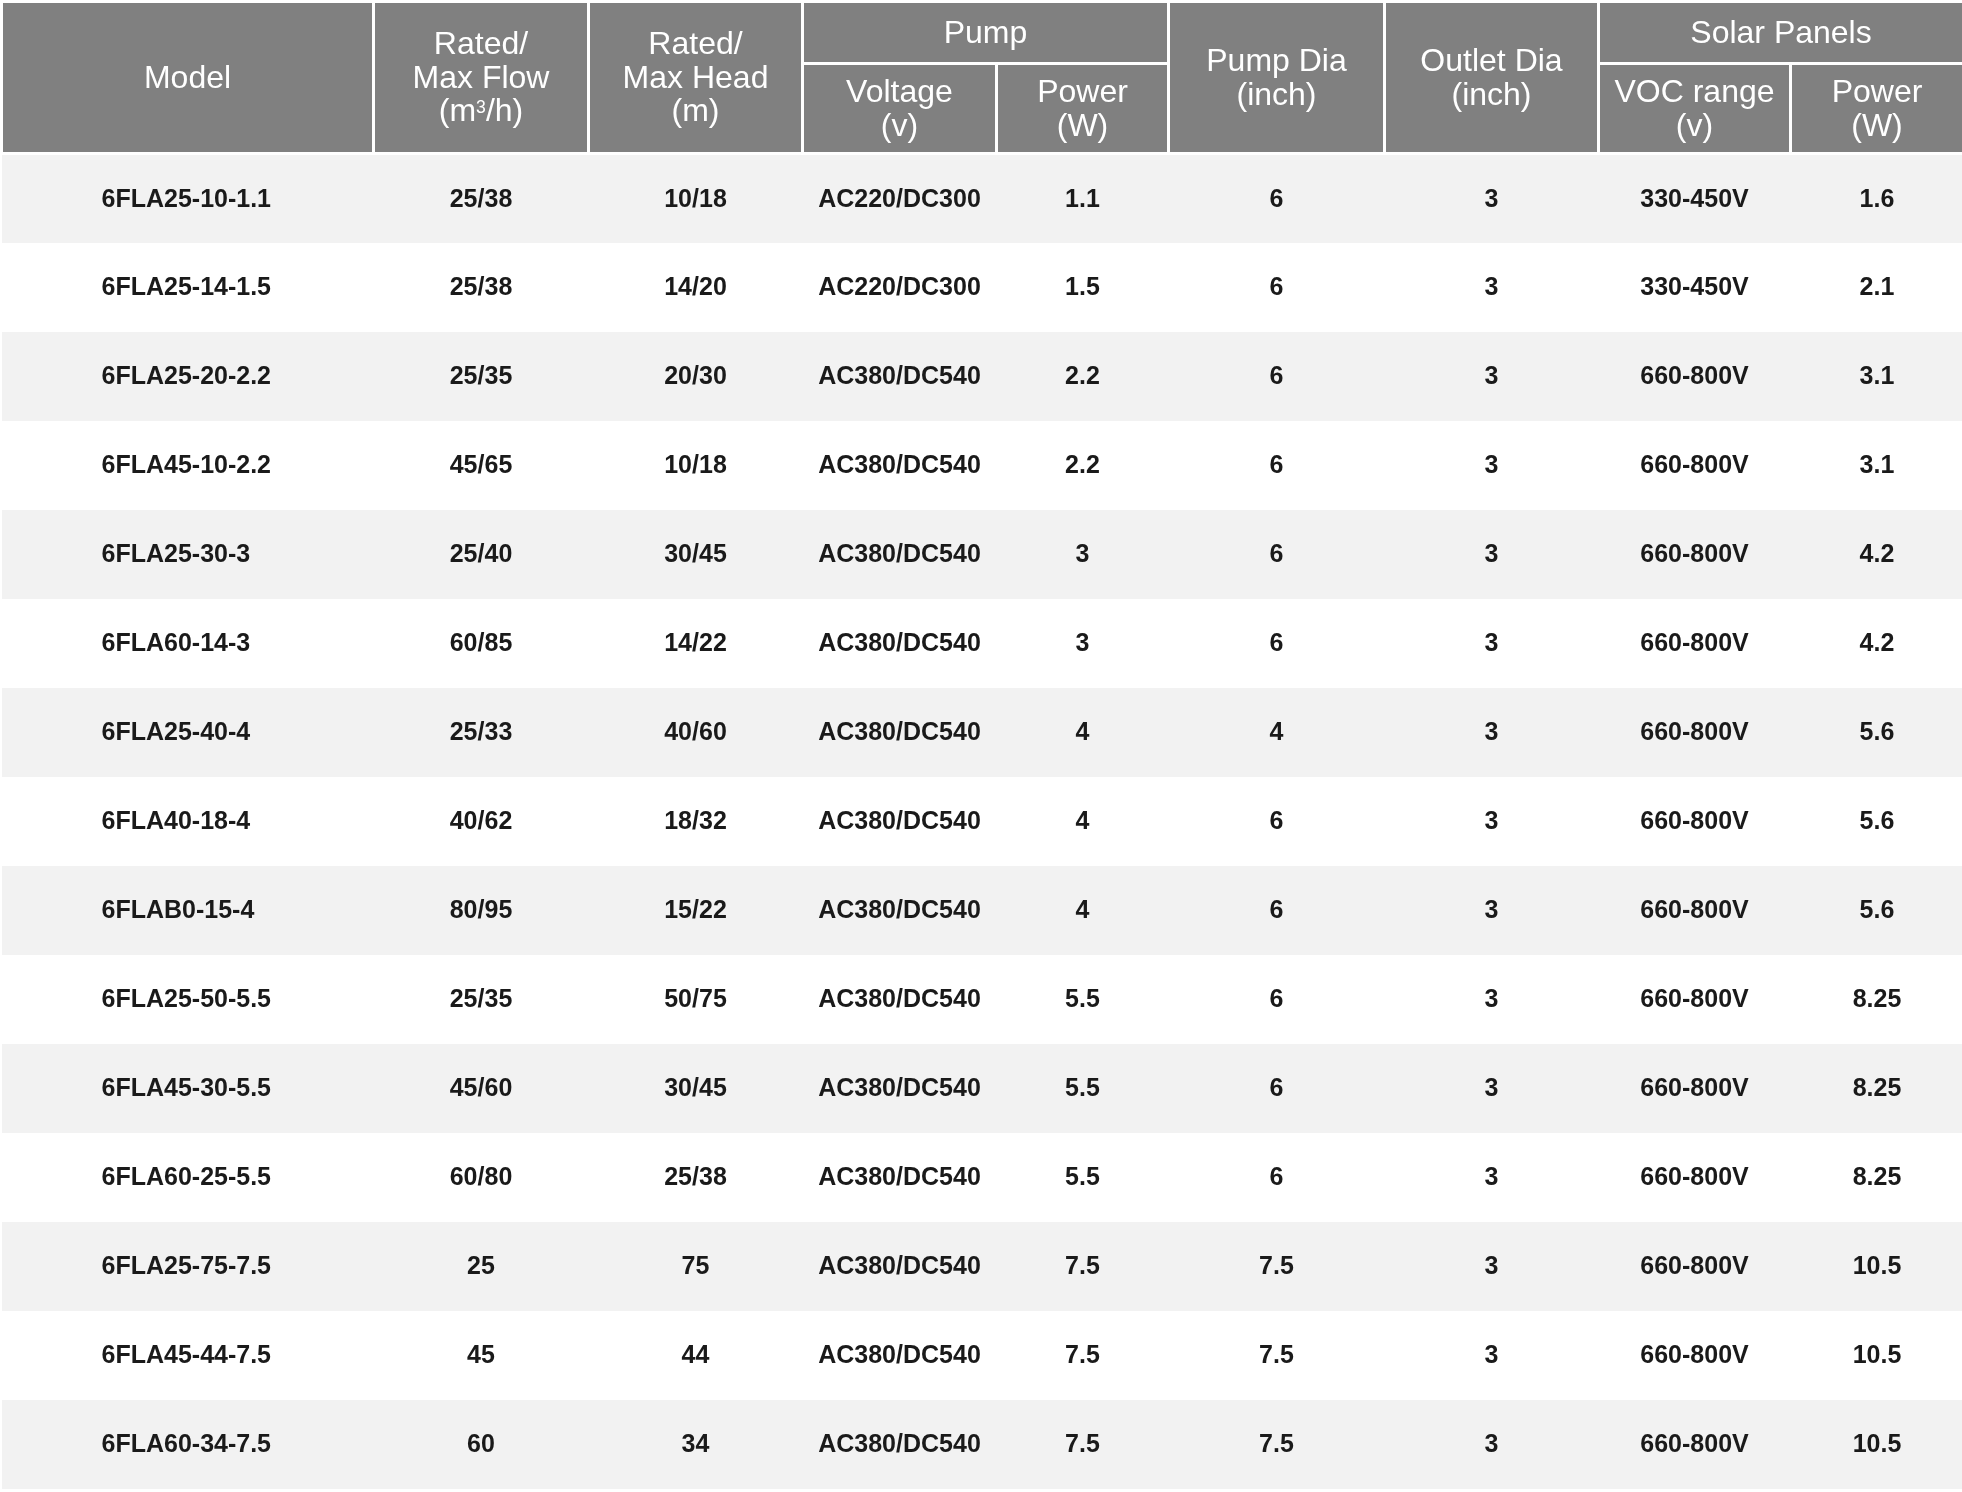 The width and height of the screenshot is (1962, 1492). Describe the element at coordinates (176, 820) in the screenshot. I see `table-cell: 6FLA40-18-4` at that location.